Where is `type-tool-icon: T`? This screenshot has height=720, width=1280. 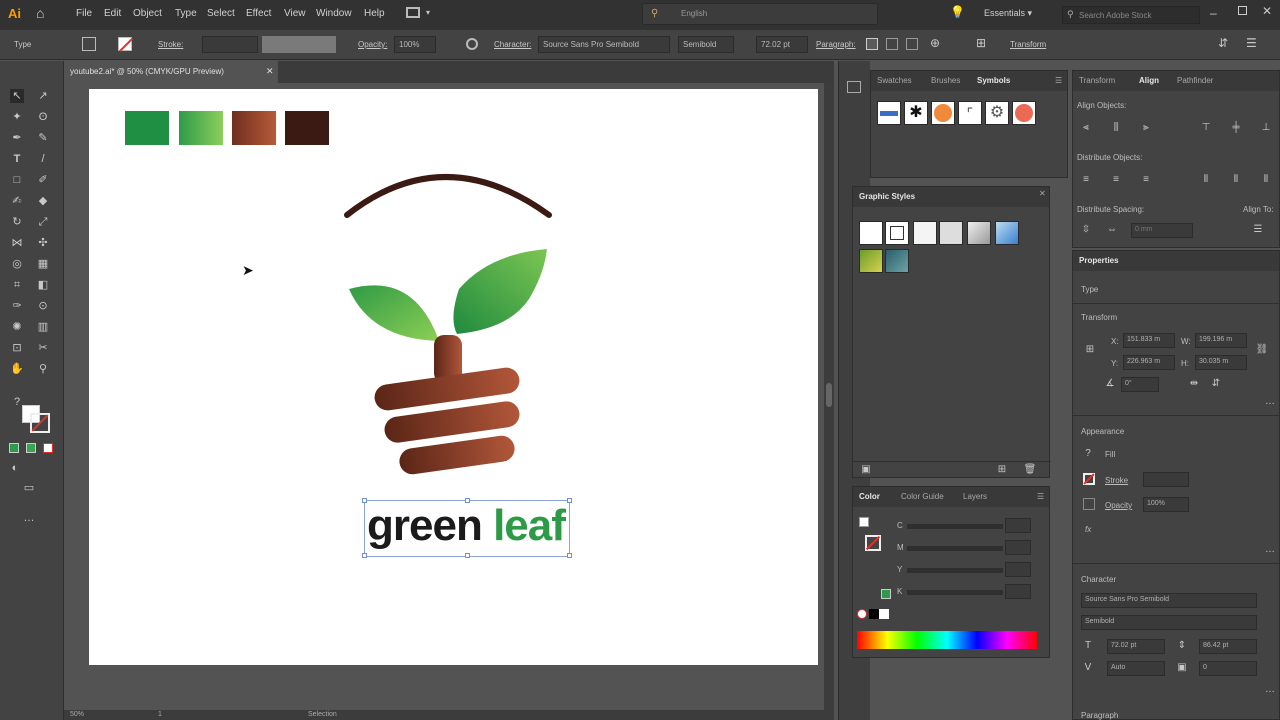 type-tool-icon: T is located at coordinates (17, 159).